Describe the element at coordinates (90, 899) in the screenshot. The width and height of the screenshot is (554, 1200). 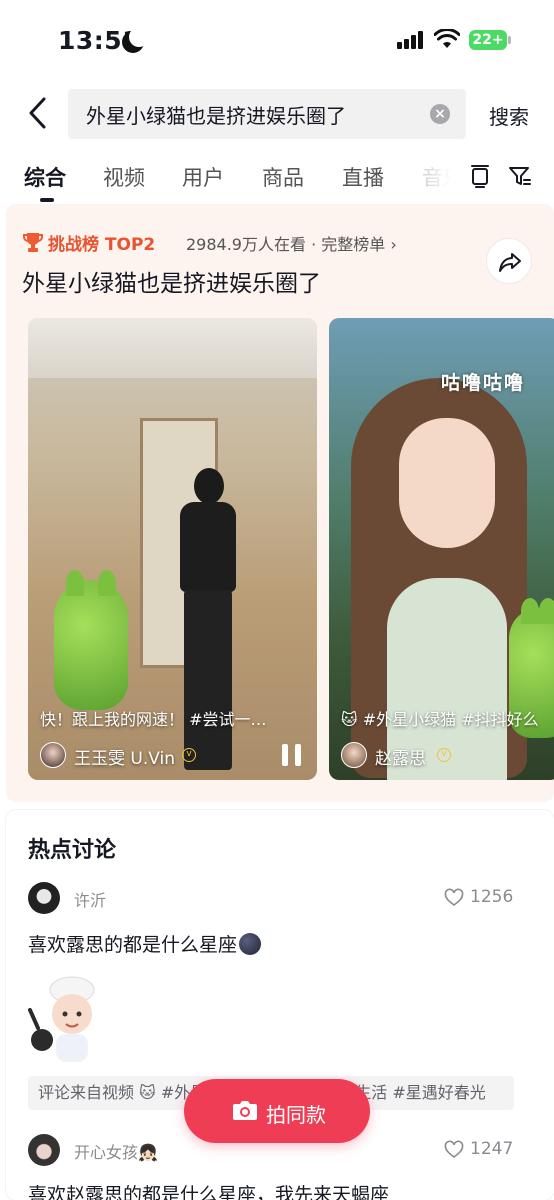
I see `comment-username: 许沂` at that location.